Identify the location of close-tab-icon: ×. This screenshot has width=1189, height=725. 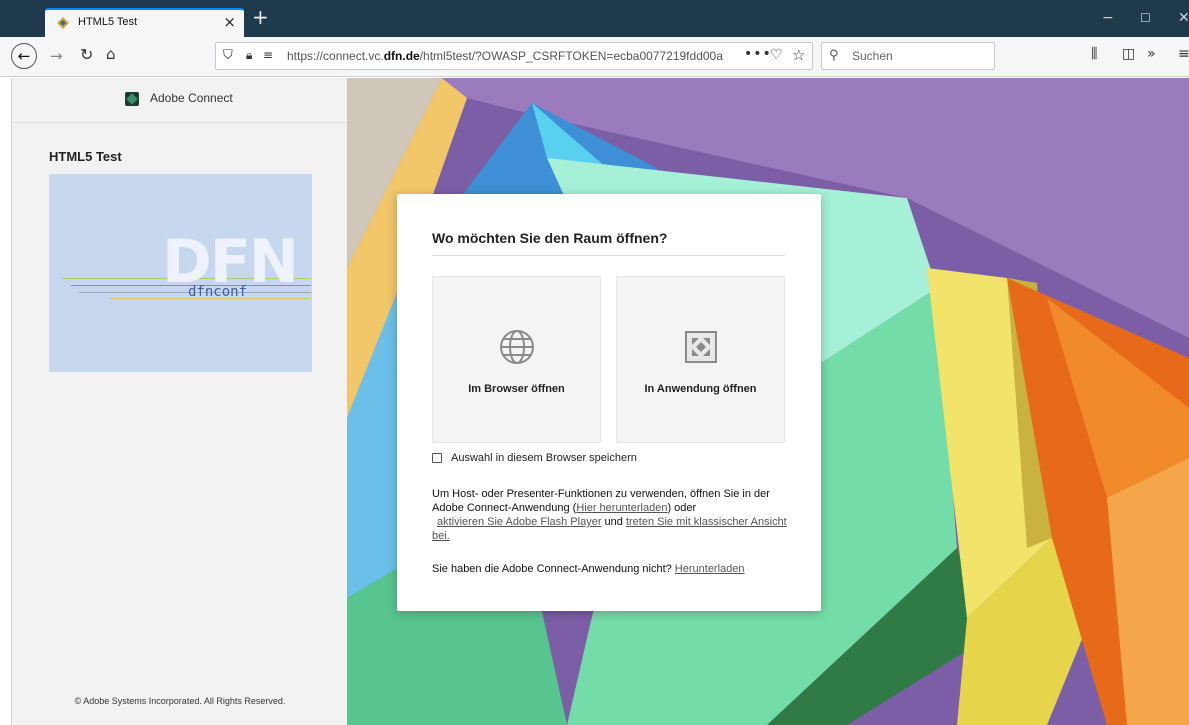
(229, 22).